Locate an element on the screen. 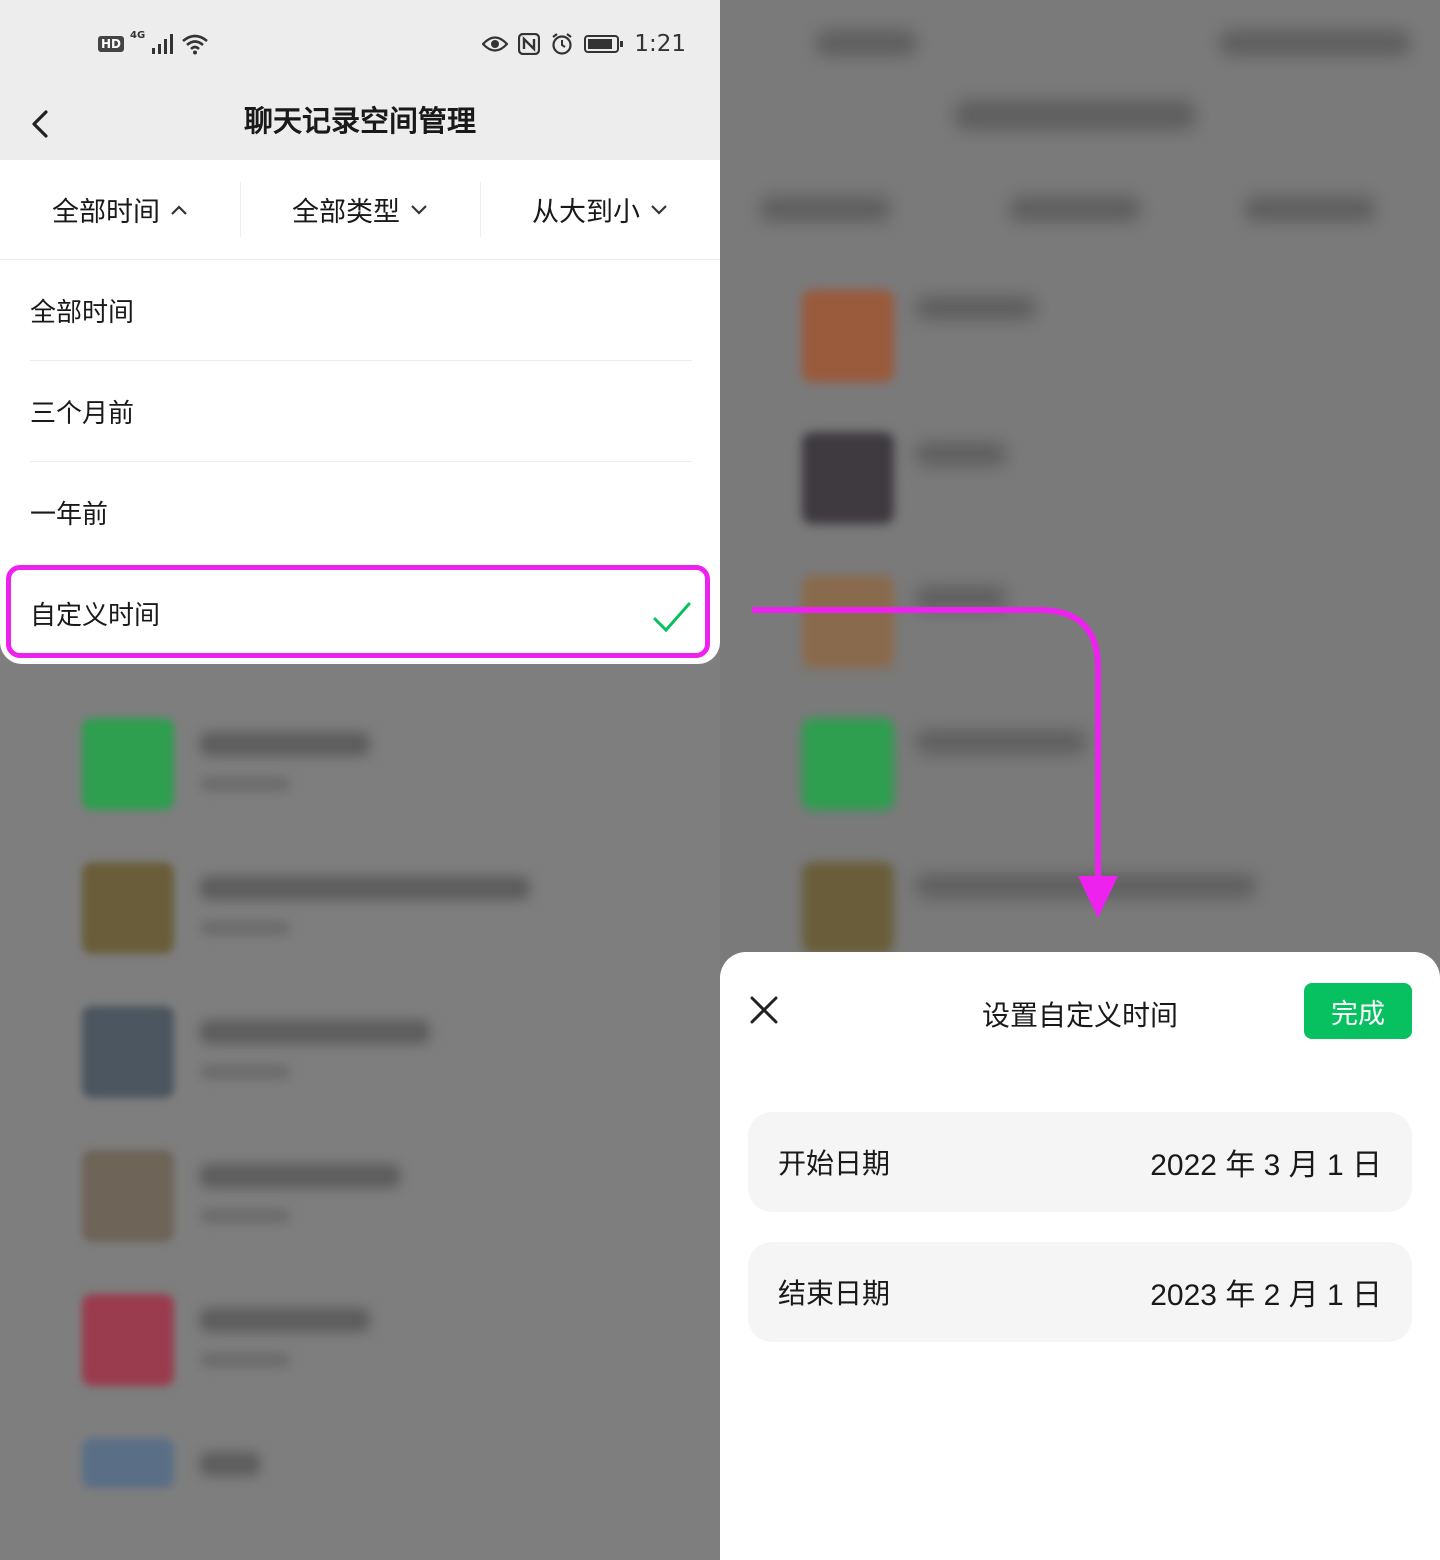  chevron-up-icon is located at coordinates (179, 209).